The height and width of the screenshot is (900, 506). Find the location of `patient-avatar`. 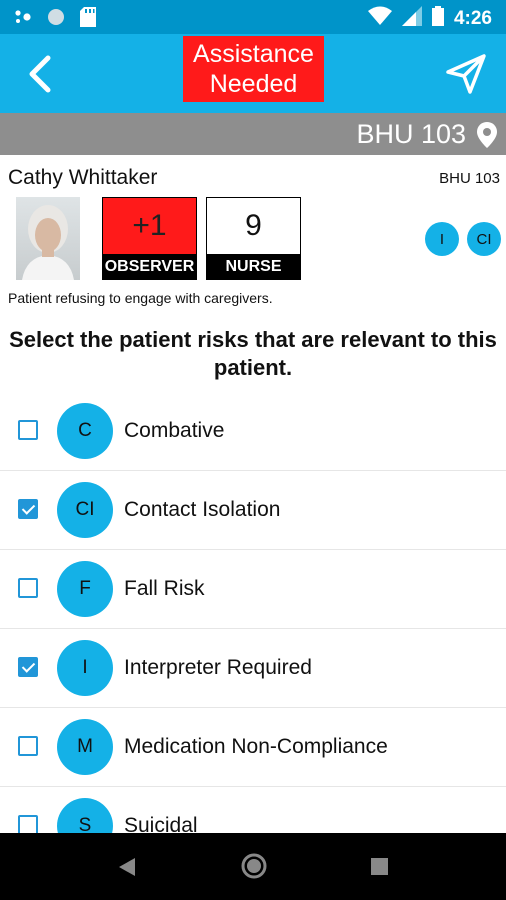

patient-avatar is located at coordinates (48, 238).